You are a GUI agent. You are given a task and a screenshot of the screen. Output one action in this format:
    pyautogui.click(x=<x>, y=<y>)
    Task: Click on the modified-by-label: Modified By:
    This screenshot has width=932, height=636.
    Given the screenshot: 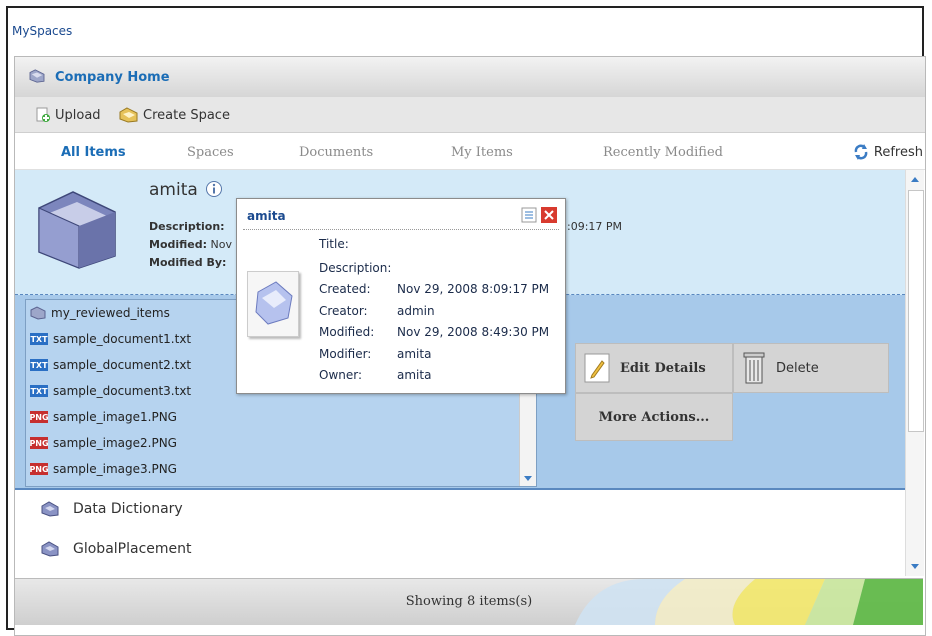 What is the action you would take?
    pyautogui.click(x=188, y=262)
    